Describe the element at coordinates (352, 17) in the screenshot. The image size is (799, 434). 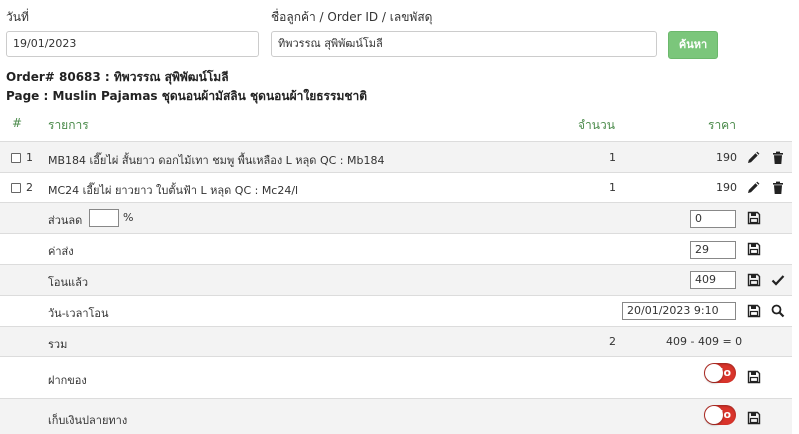
I see `customer-search-label: ชื่อลูกค้า / Order ID / เลขพัสดุ` at that location.